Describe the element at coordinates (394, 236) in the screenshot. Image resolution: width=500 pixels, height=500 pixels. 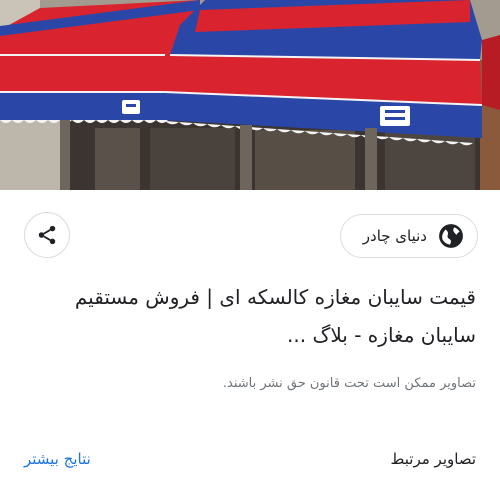
I see `source-name: دنیای چادر` at that location.